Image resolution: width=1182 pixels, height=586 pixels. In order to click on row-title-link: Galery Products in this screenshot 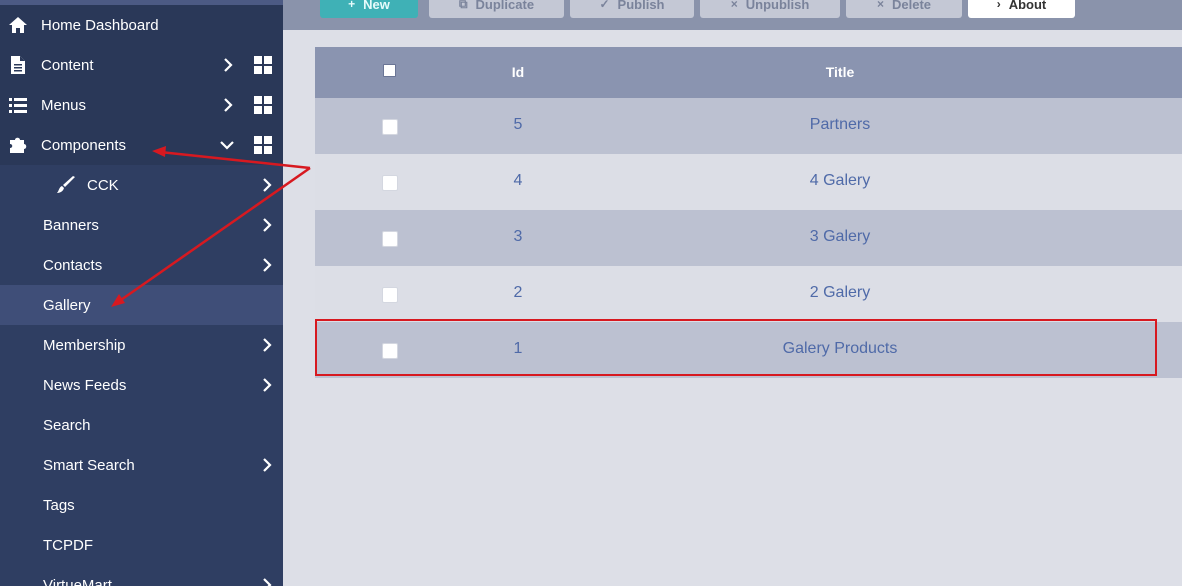, I will do `click(840, 349)`.